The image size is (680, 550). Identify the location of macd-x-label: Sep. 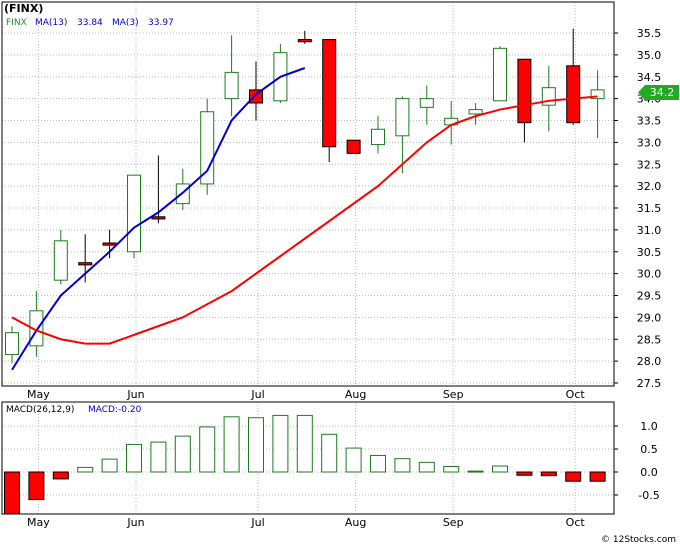
(453, 522).